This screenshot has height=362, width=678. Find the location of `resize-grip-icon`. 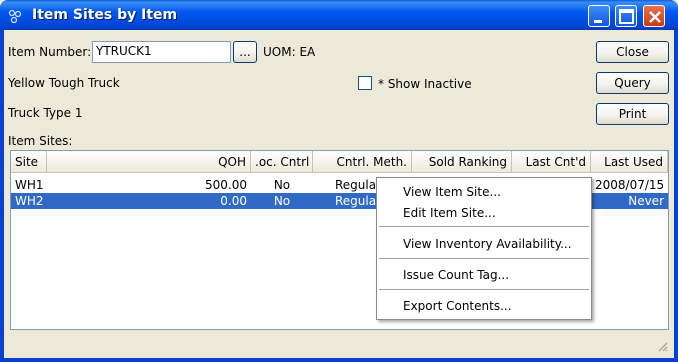

resize-grip-icon is located at coordinates (662, 346).